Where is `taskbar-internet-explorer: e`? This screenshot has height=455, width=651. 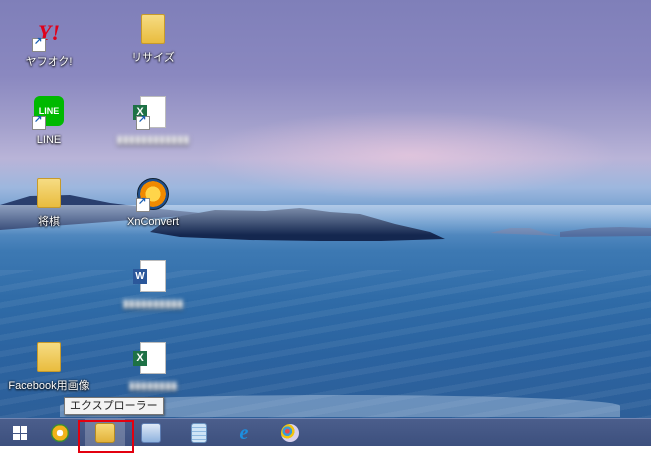 taskbar-internet-explorer: e is located at coordinates (244, 433).